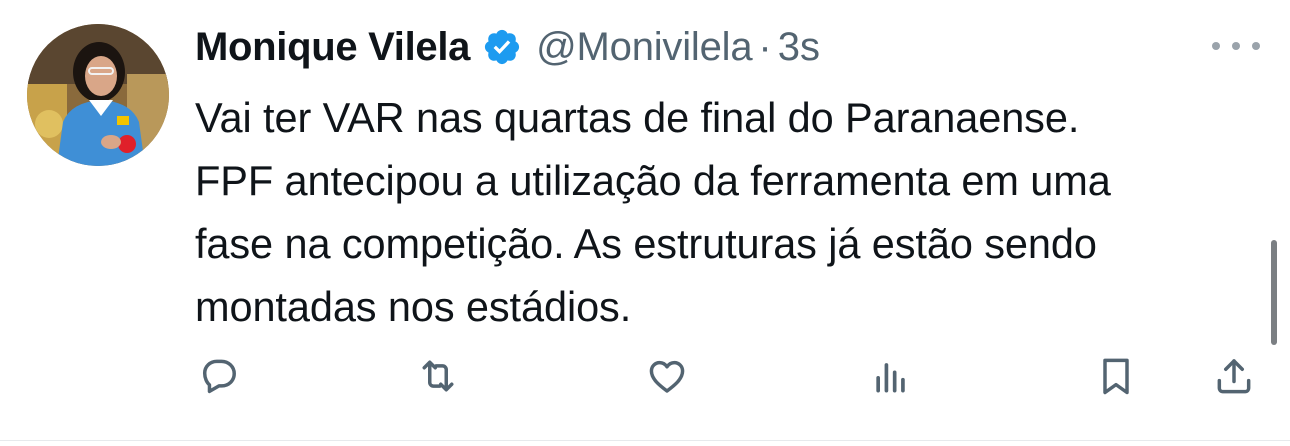 The width and height of the screenshot is (1290, 446). Describe the element at coordinates (1274, 292) in the screenshot. I see `scrollbar` at that location.